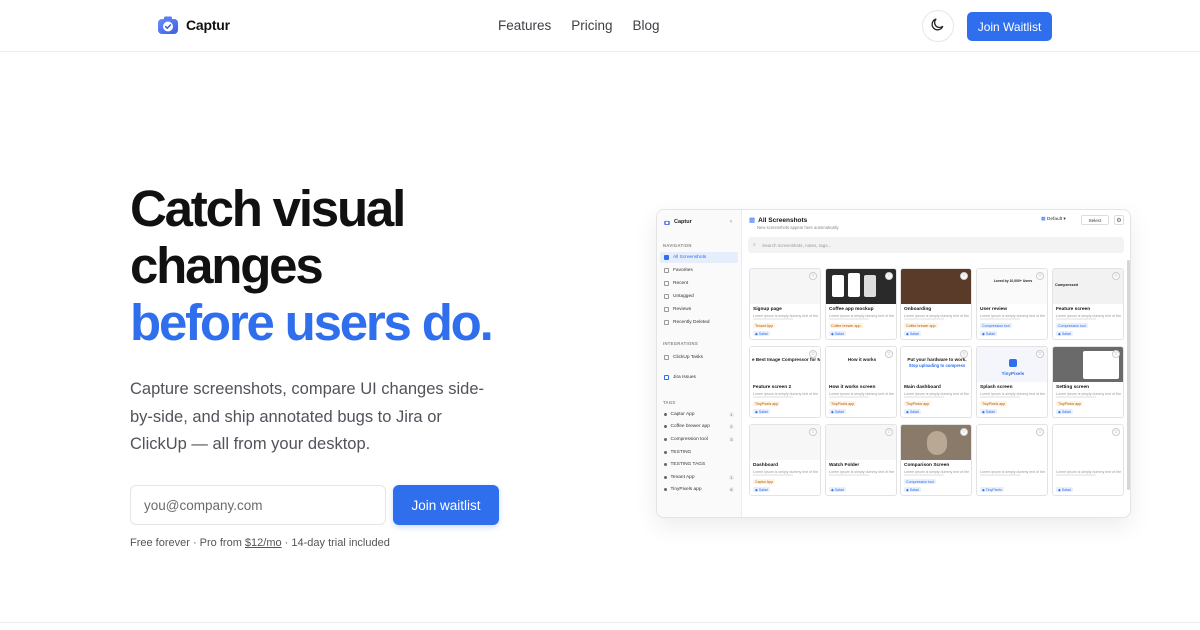 Image resolution: width=1200 pixels, height=630 pixels. I want to click on mock-tag-item: TESTING TAGS, so click(699, 464).